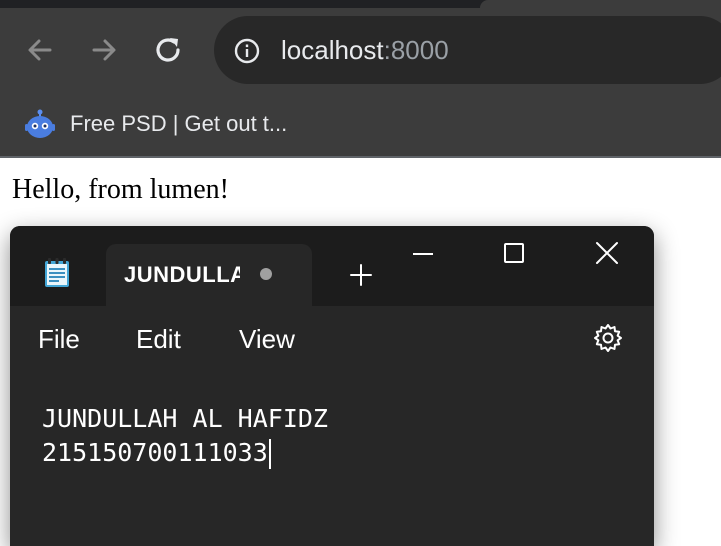 Image resolution: width=721 pixels, height=546 pixels. I want to click on robot-favicon-icon, so click(40, 123).